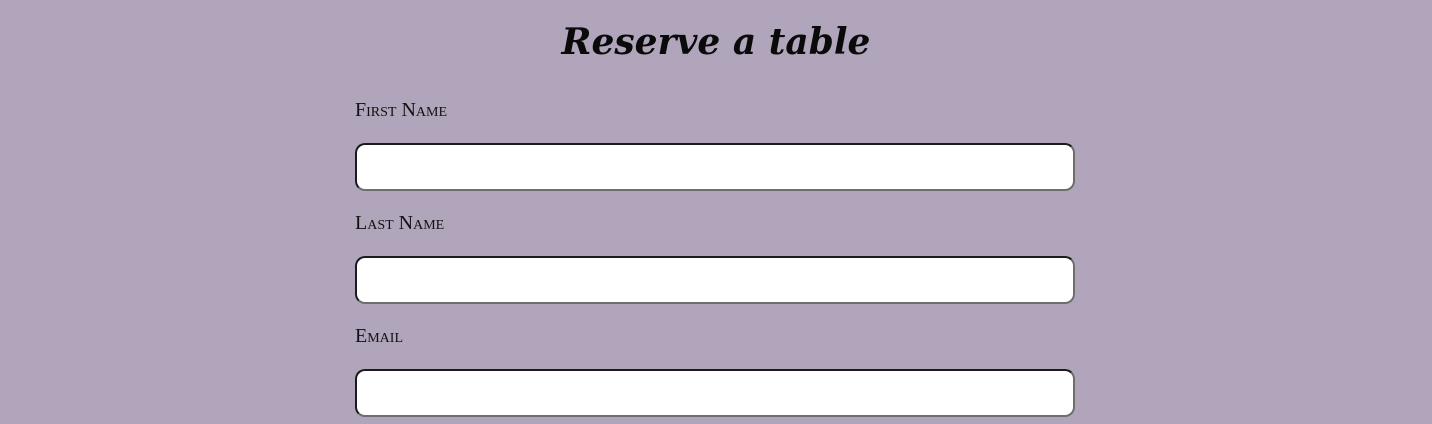 Image resolution: width=1432 pixels, height=424 pixels. I want to click on page-title: Reserve a table, so click(716, 42).